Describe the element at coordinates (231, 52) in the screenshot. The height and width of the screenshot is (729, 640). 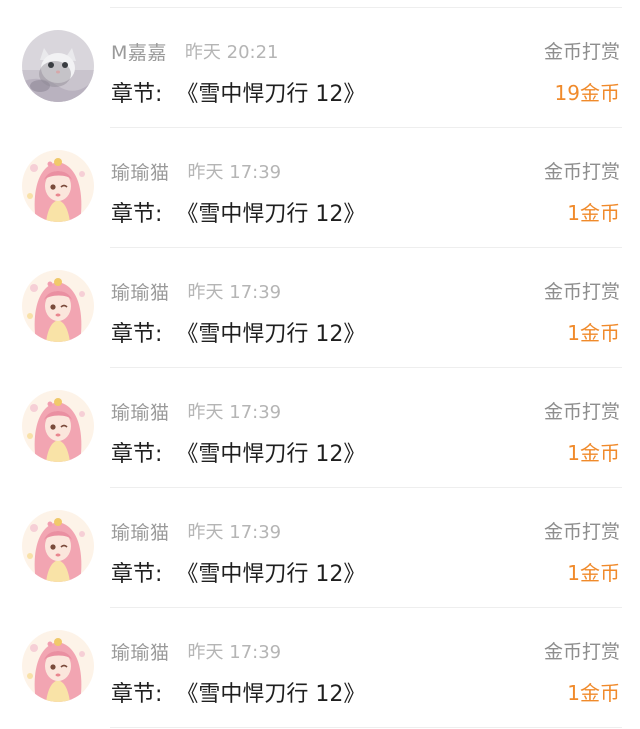
I see `timestamp: 昨天 20:21` at that location.